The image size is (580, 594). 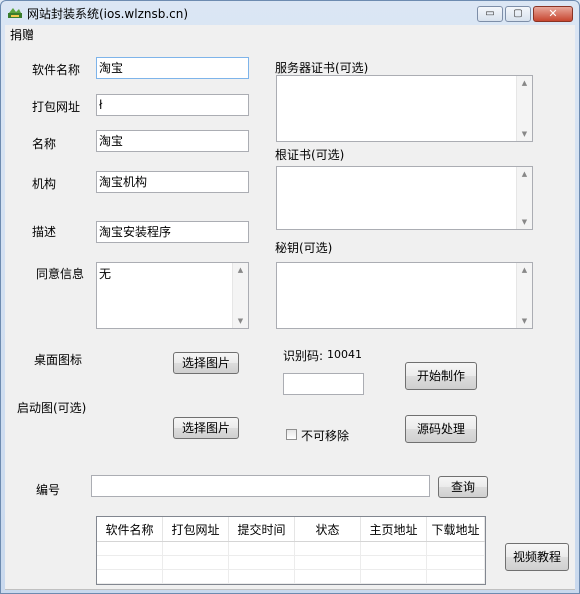 I want to click on start-button: 开始制作, so click(x=441, y=376).